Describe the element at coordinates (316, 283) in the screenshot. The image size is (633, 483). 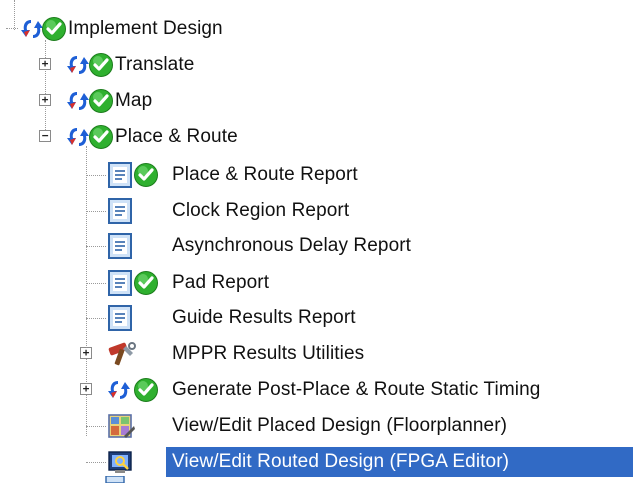
I see `tree-item-pad-report: Pad Report` at that location.